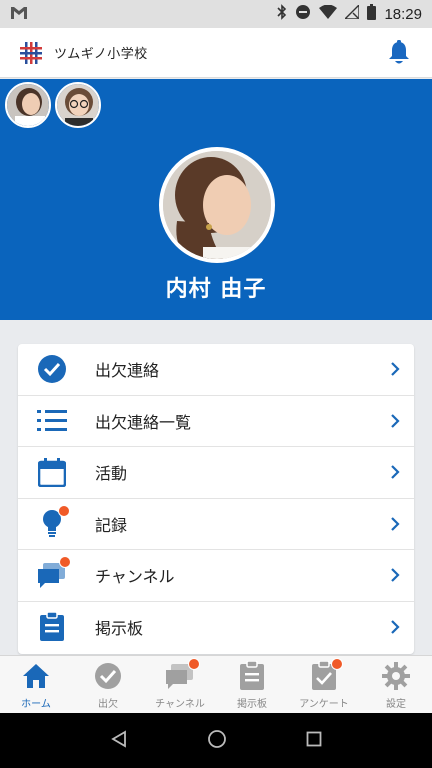 The width and height of the screenshot is (432, 768). Describe the element at coordinates (143, 422) in the screenshot. I see `menu-item-label: 出欠連絡一覧` at that location.